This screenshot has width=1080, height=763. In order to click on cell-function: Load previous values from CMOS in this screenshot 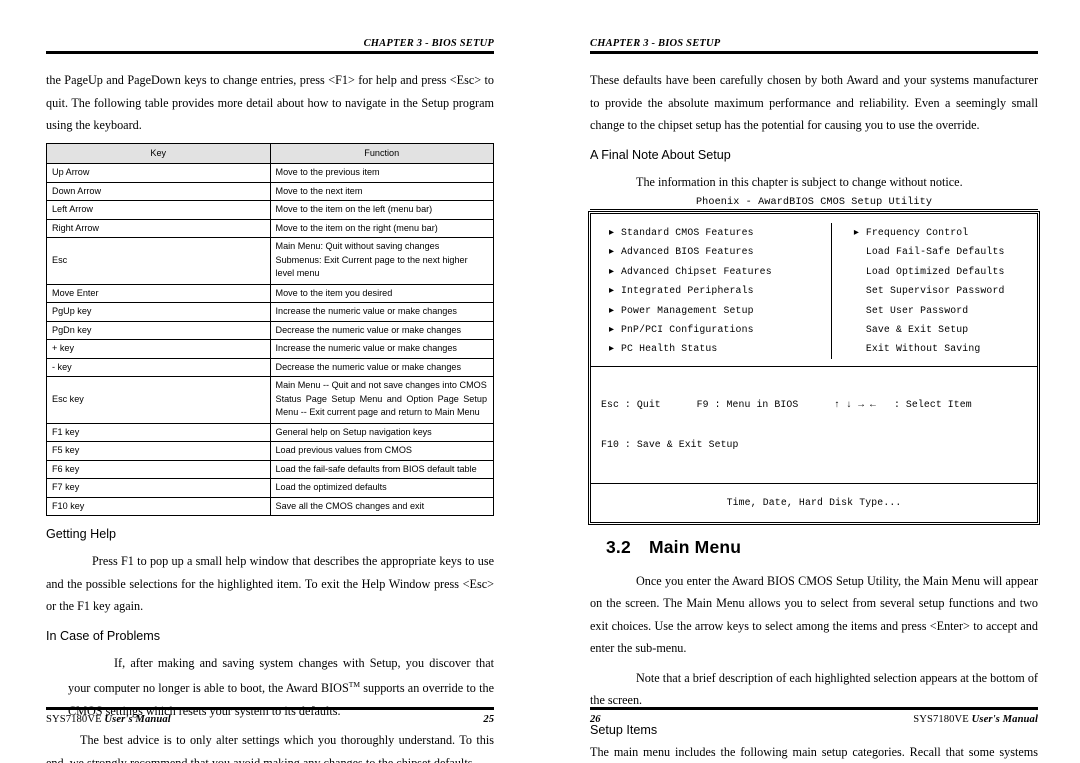, I will do `click(381, 451)`.